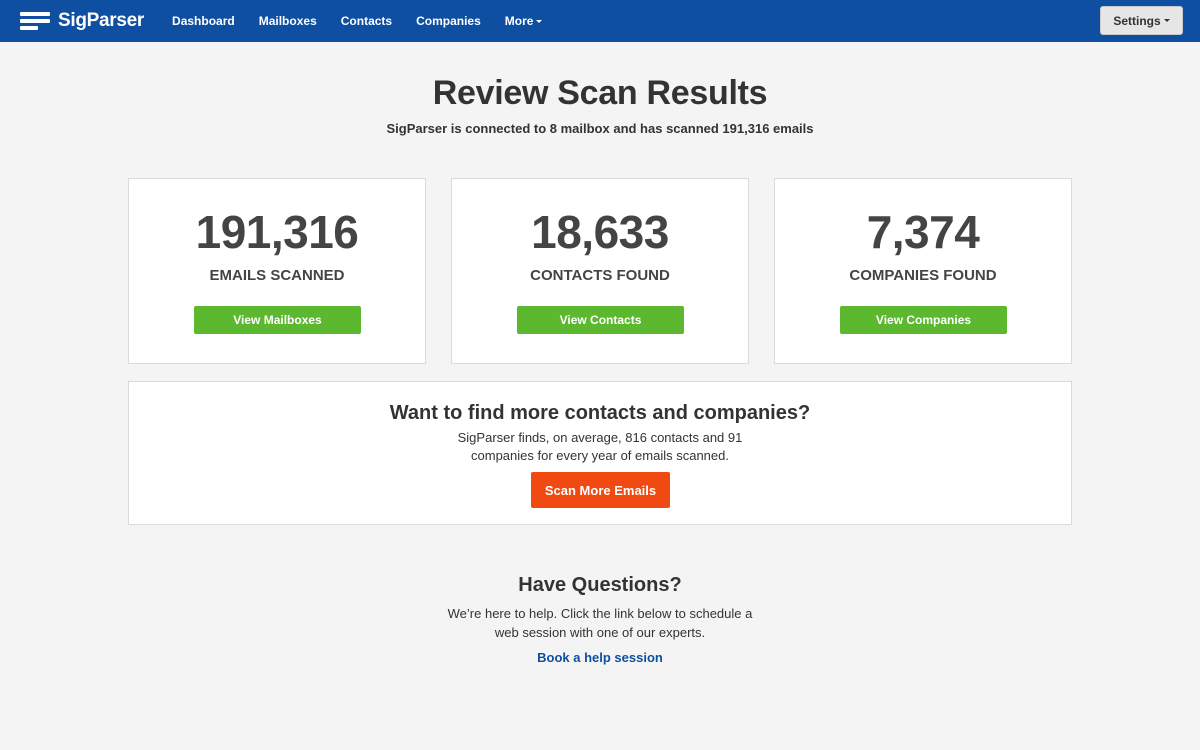 Image resolution: width=1200 pixels, height=750 pixels. I want to click on stat-label: CONTACTS FOUND, so click(600, 275).